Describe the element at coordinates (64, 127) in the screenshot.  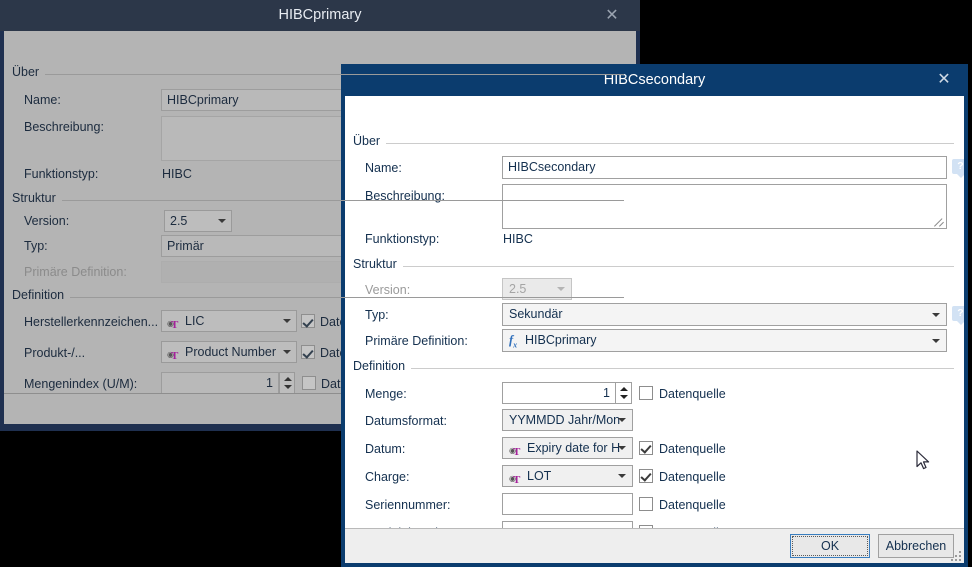
I see `background-description-label: Beschreibung:` at that location.